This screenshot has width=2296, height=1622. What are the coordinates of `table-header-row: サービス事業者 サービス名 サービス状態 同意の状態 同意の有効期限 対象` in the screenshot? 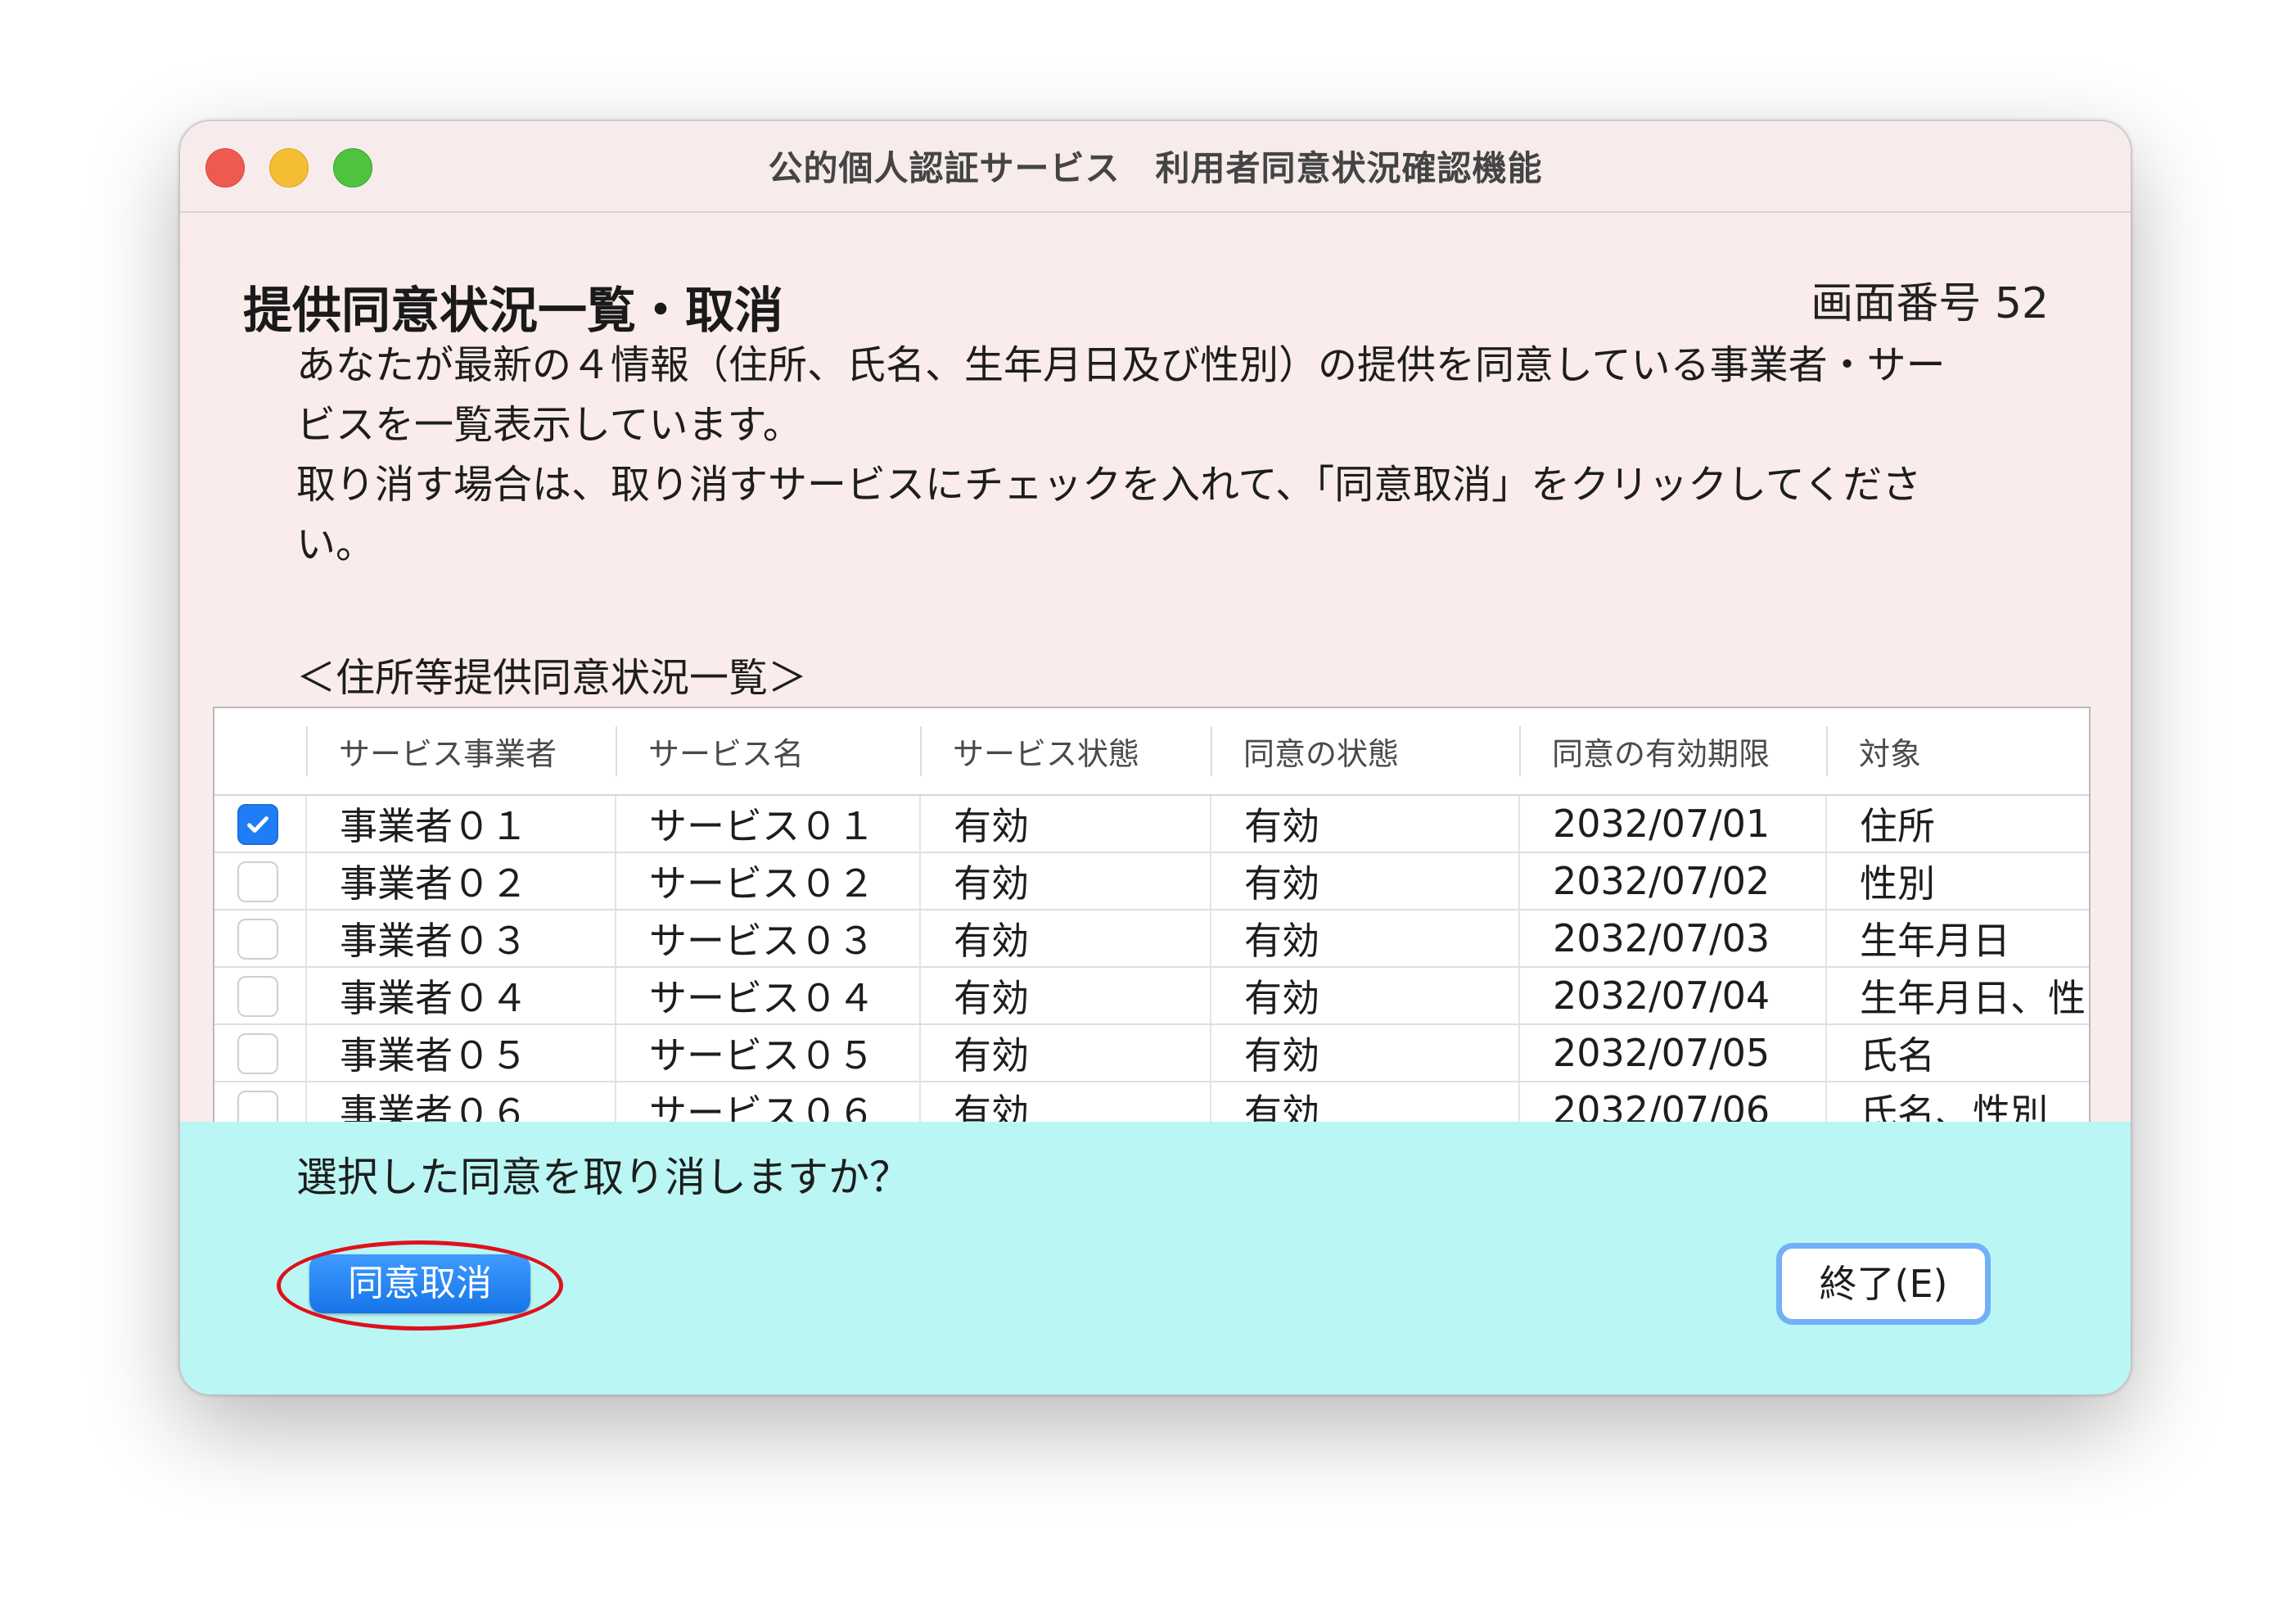 It's located at (1151, 752).